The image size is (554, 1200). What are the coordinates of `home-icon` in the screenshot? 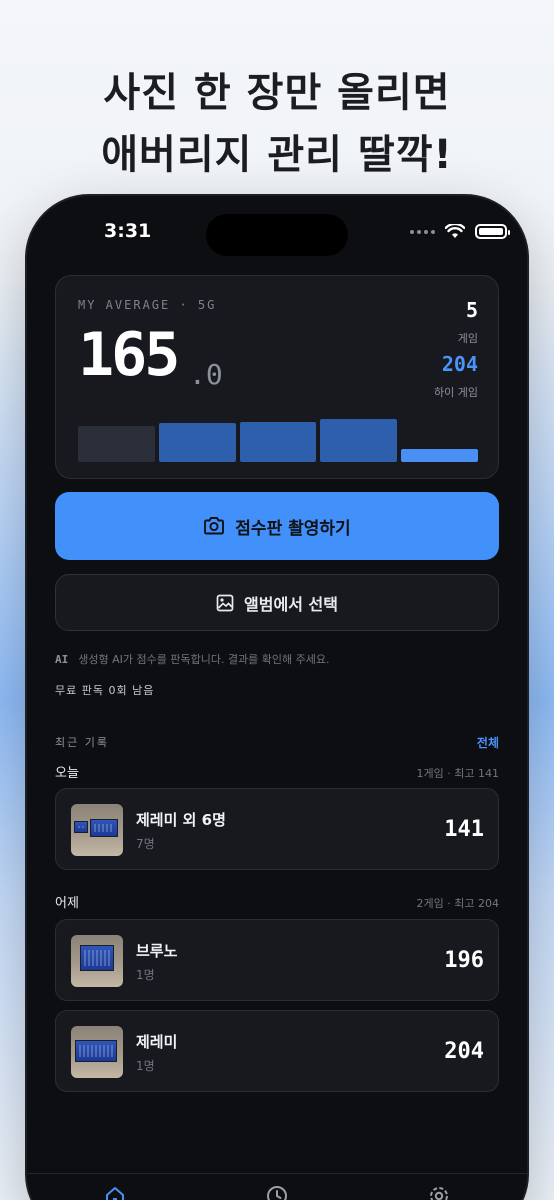 It's located at (115, 1192).